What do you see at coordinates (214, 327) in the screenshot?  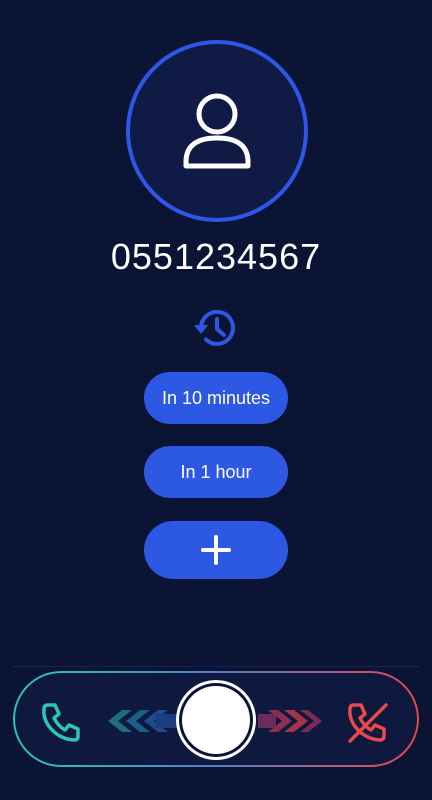 I see `history-clock-icon` at bounding box center [214, 327].